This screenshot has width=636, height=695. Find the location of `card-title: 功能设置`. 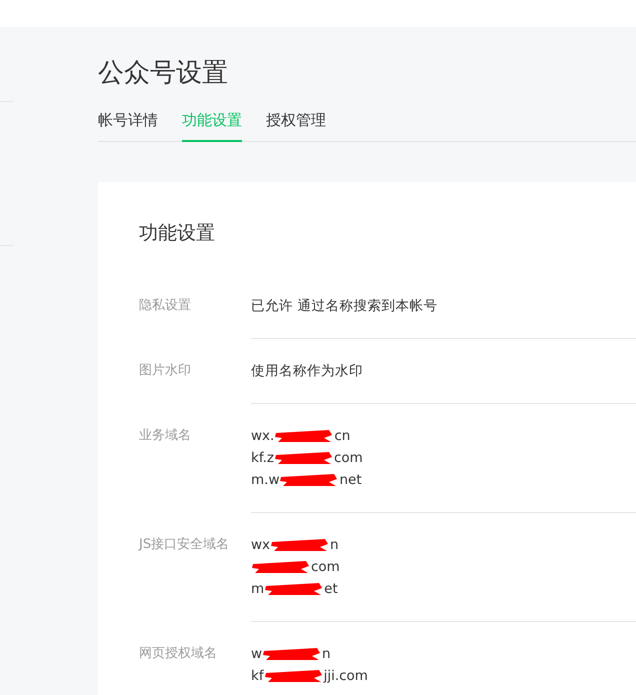

card-title: 功能设置 is located at coordinates (177, 233).